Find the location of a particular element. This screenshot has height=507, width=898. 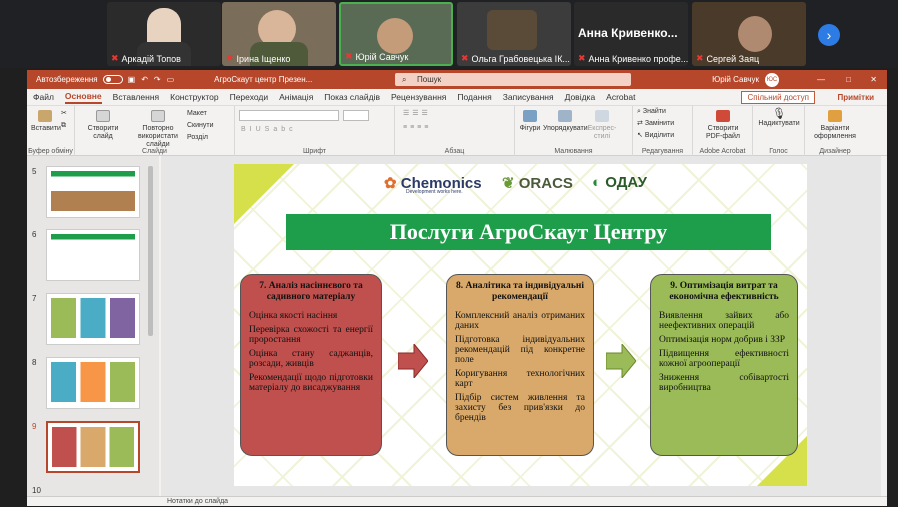

copy-icon: ⧉ is located at coordinates (63, 126).